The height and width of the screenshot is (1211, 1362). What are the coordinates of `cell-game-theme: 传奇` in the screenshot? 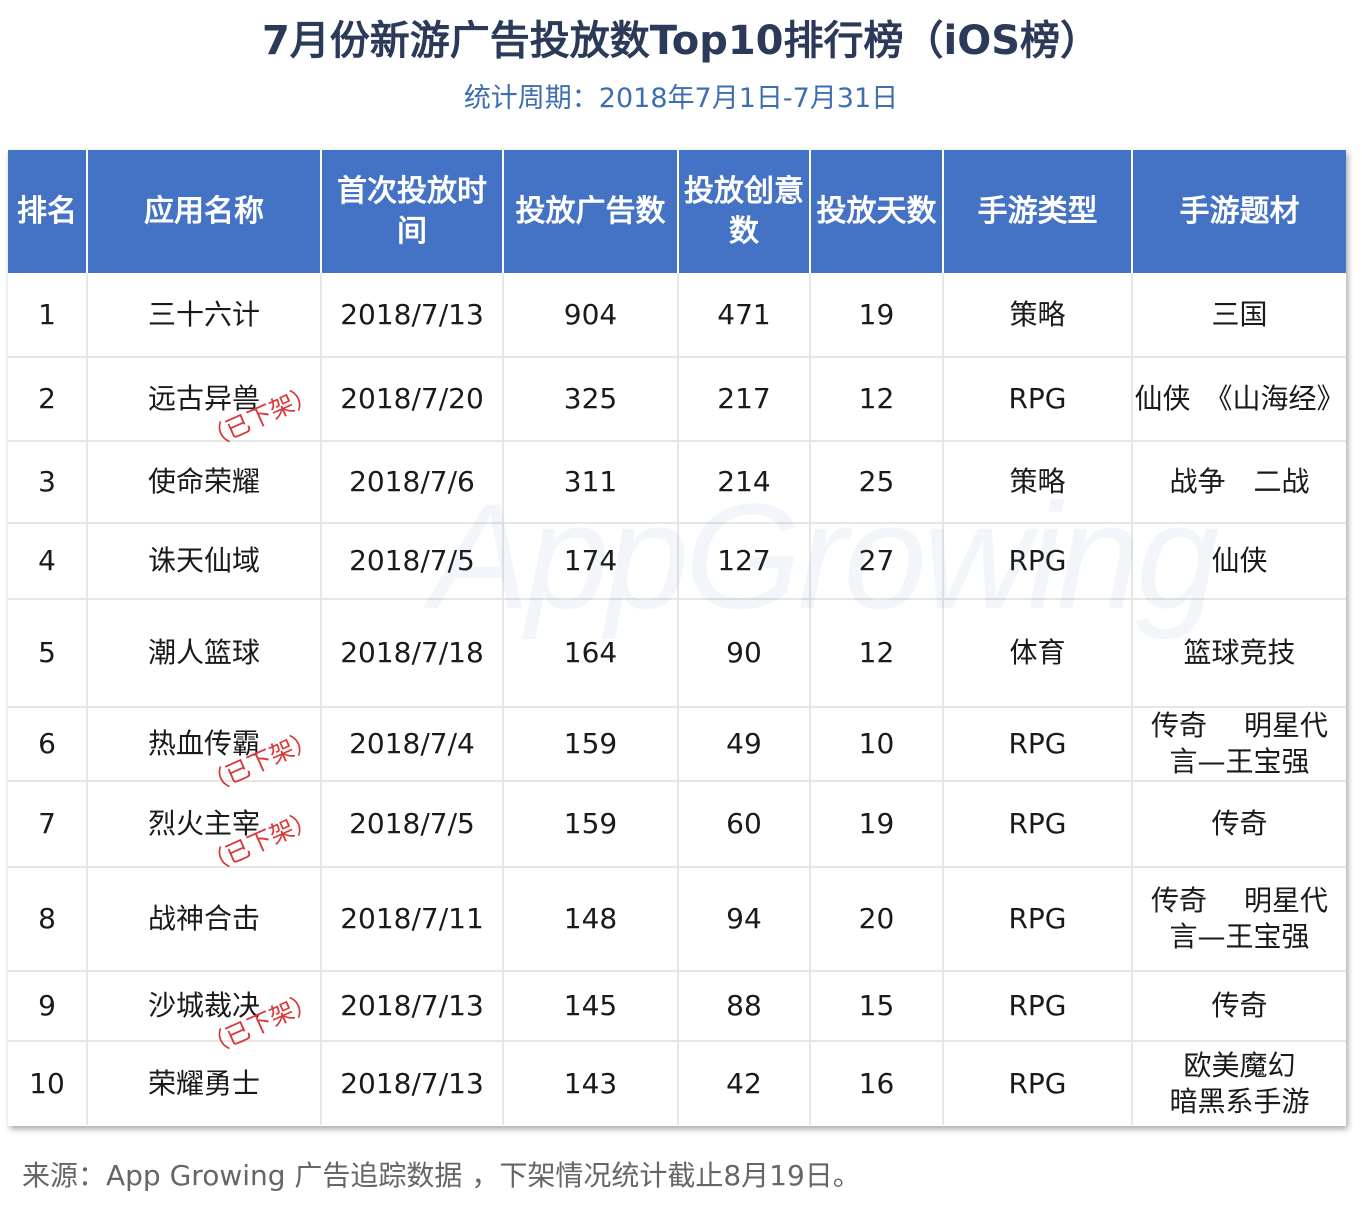 It's located at (1239, 1006).